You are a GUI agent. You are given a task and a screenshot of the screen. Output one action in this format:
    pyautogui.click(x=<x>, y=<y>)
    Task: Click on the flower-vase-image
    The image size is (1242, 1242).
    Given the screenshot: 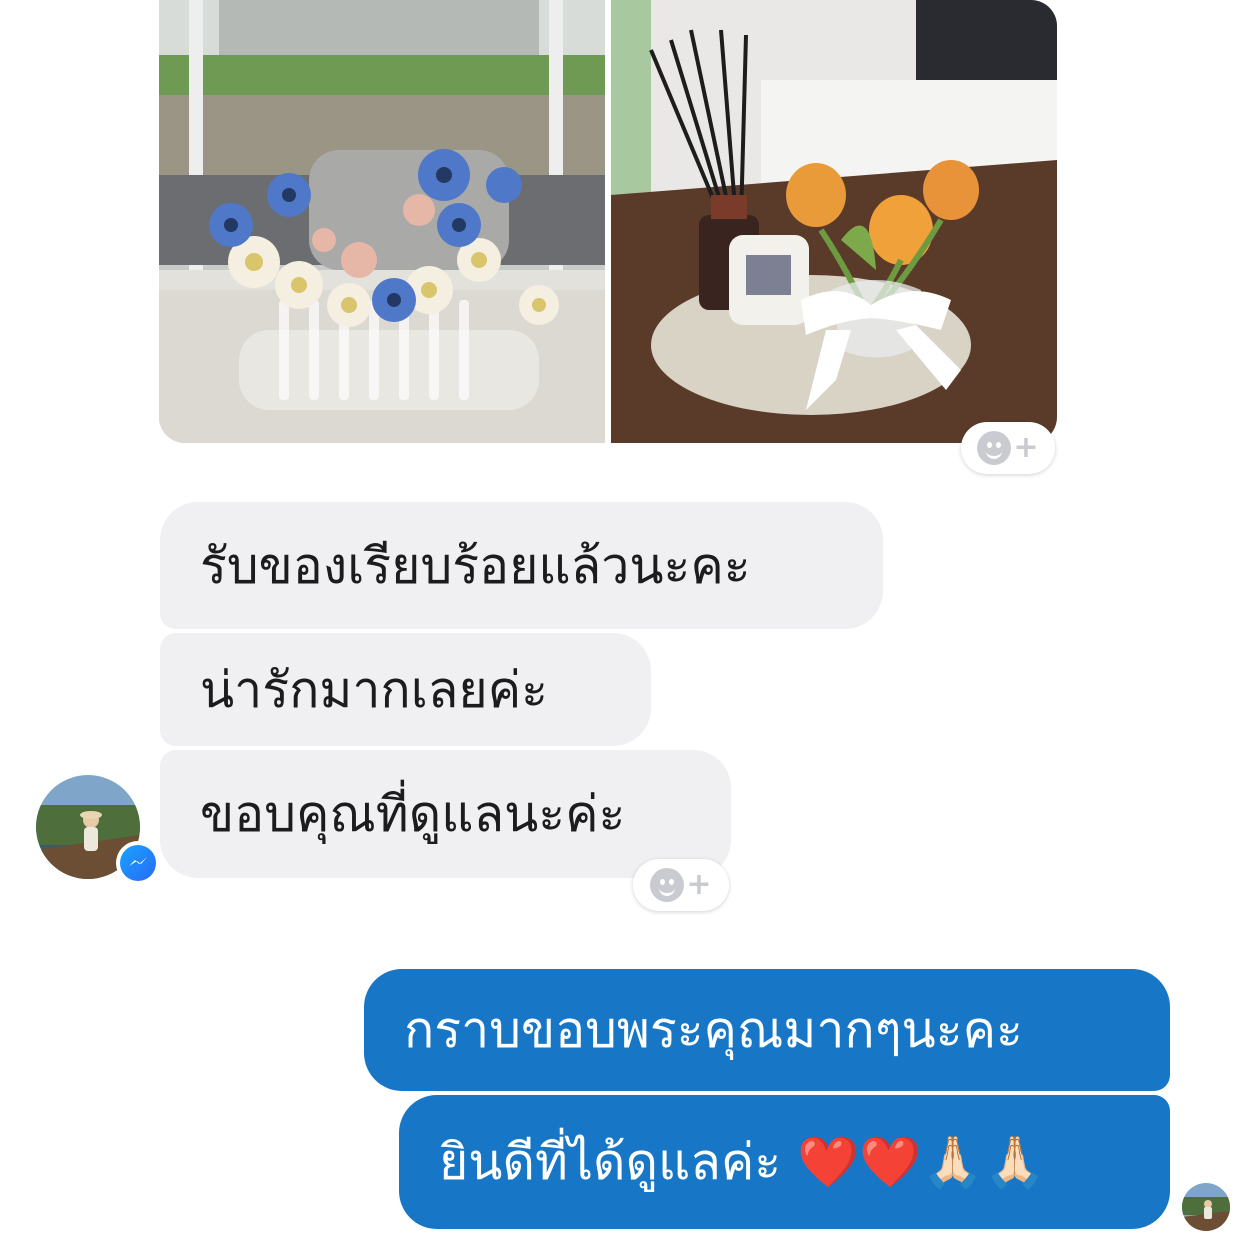 What is the action you would take?
    pyautogui.click(x=382, y=221)
    